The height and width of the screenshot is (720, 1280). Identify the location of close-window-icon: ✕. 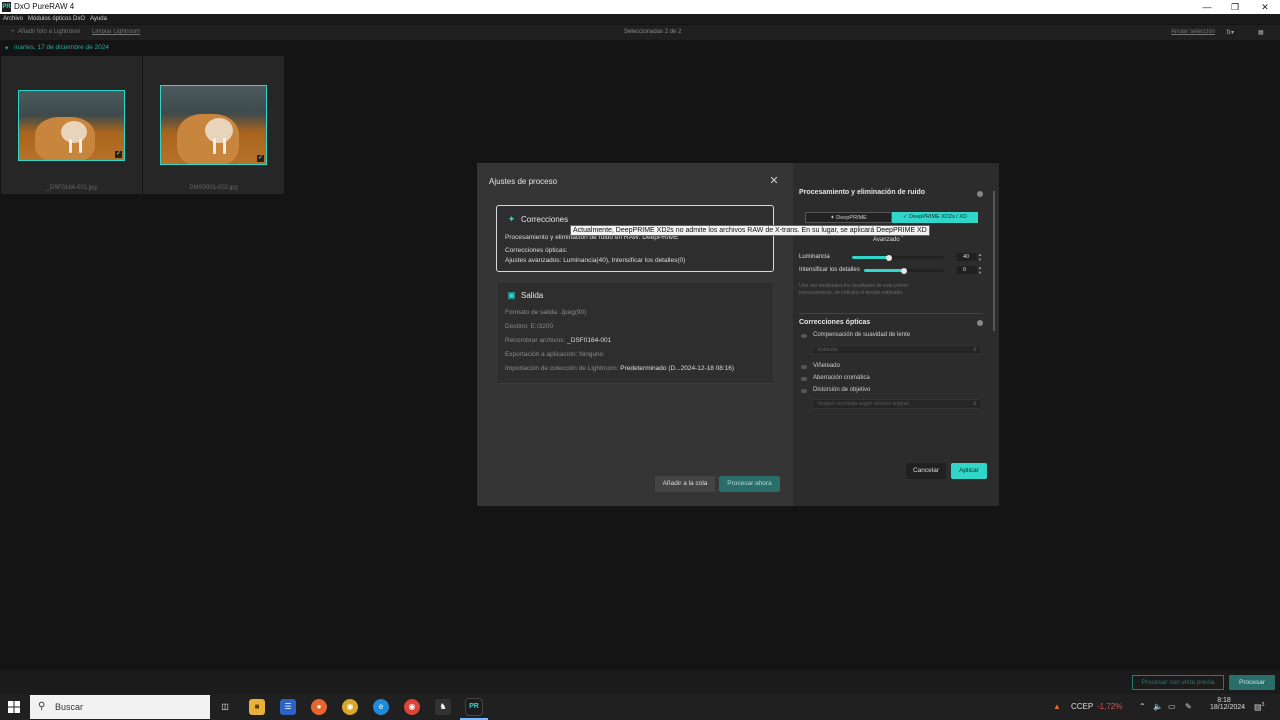
(1265, 7).